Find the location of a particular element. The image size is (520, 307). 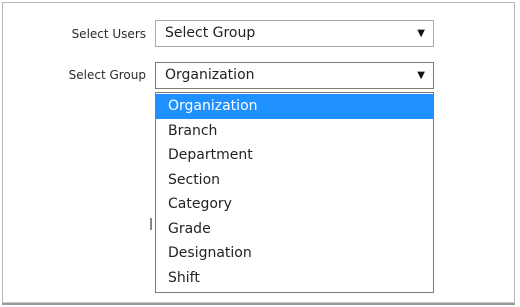

select-group-label: Select Group is located at coordinates (107, 75).